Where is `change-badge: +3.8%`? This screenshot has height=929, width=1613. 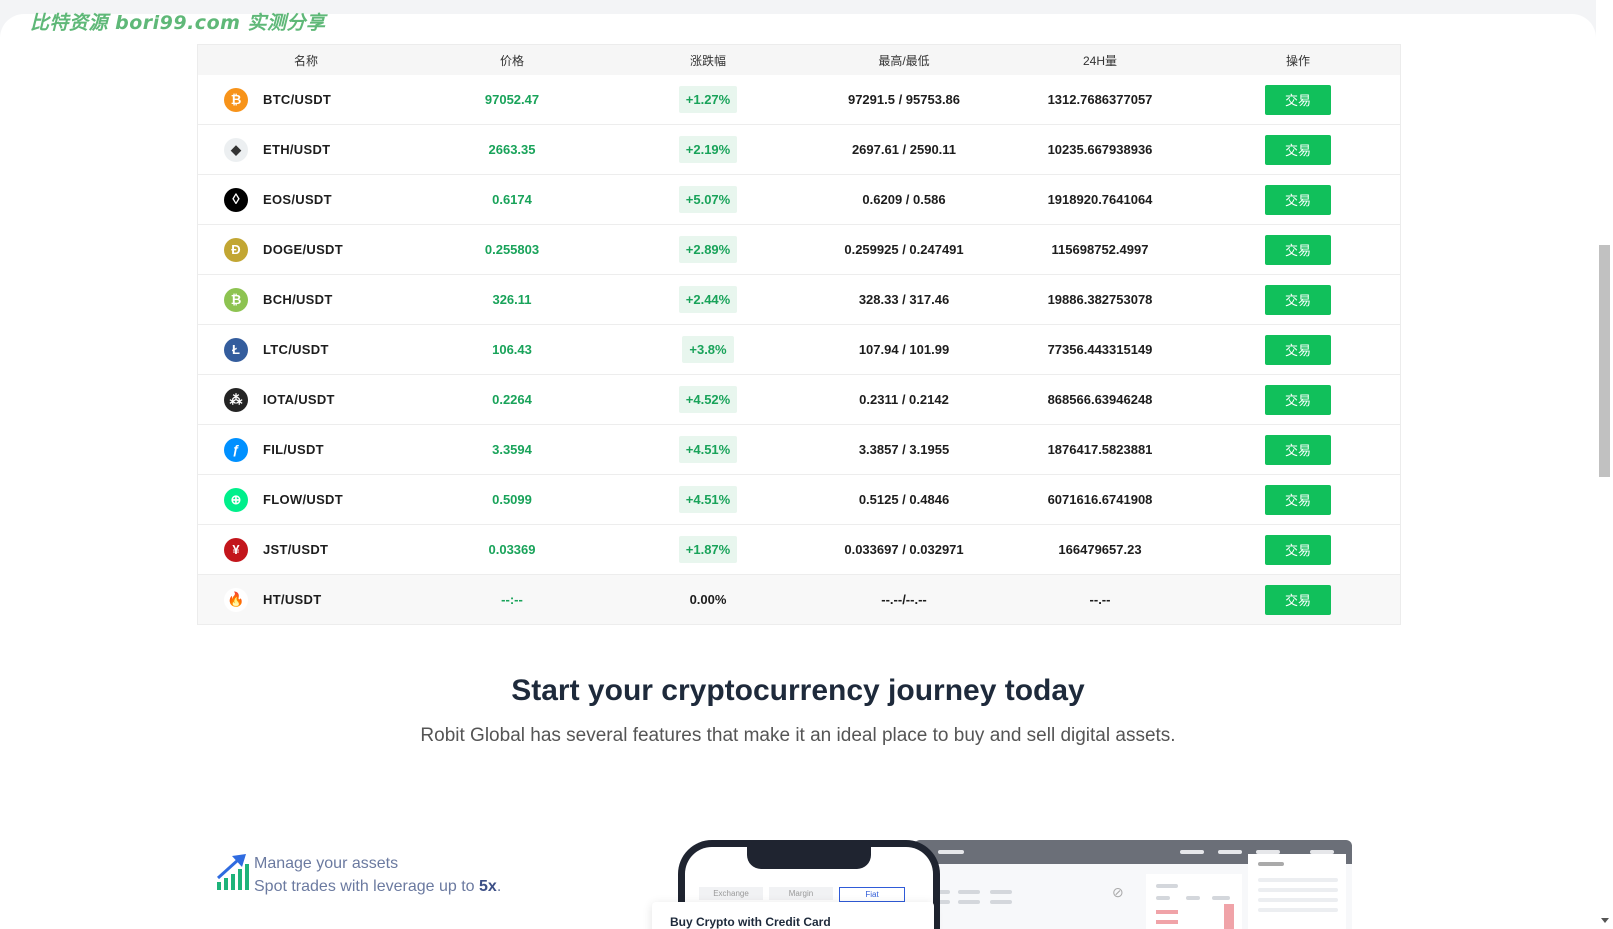
change-badge: +3.8% is located at coordinates (708, 349).